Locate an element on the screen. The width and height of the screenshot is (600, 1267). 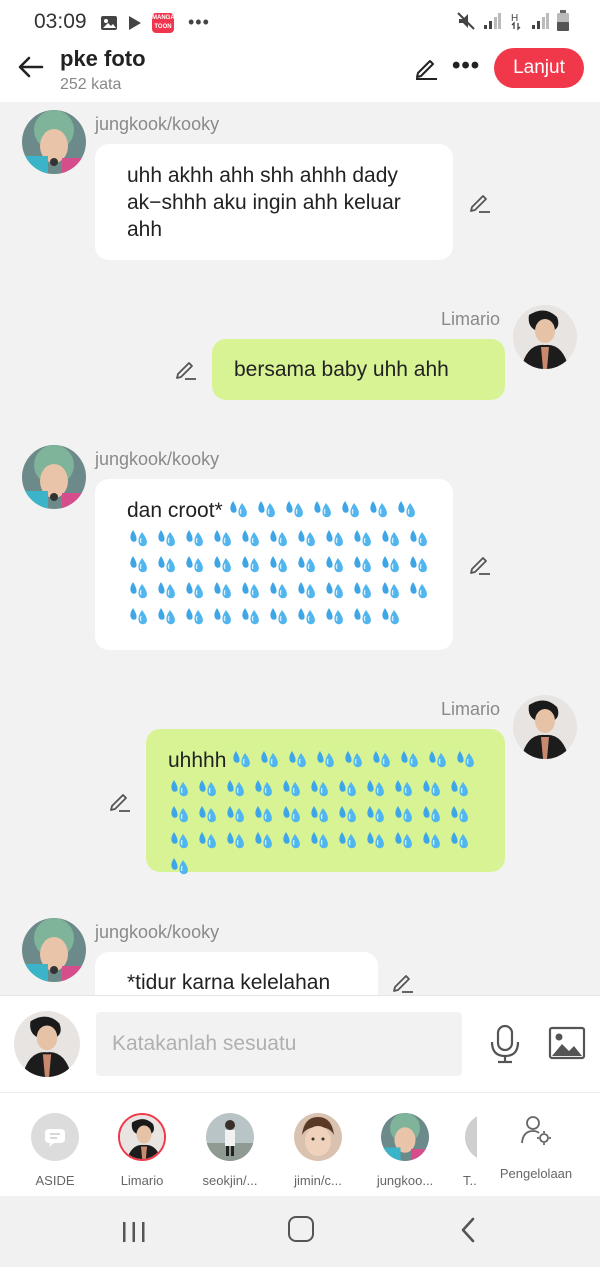
more-options-icon: ••• is located at coordinates (466, 66).